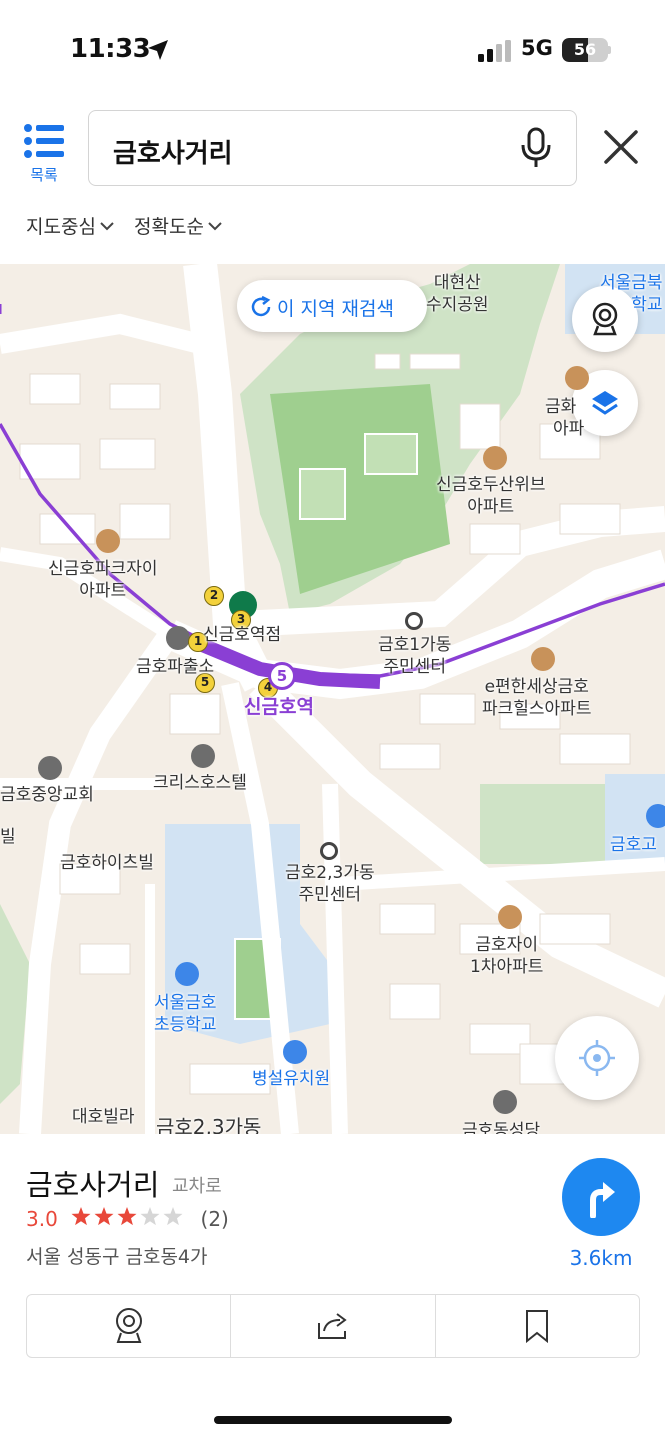 Image resolution: width=665 pixels, height=1440 pixels. Describe the element at coordinates (178, 638) in the screenshot. I see `police-icon` at that location.